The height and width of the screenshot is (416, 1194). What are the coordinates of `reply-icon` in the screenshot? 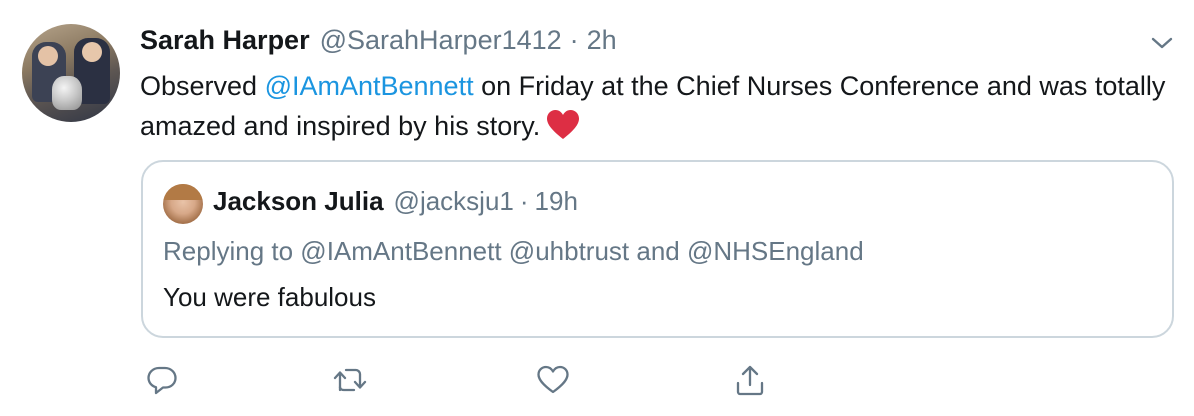 It's located at (162, 380).